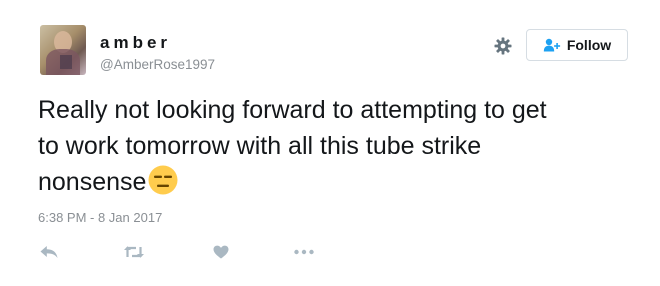 The image size is (660, 286). Describe the element at coordinates (63, 50) in the screenshot. I see `avatar` at that location.